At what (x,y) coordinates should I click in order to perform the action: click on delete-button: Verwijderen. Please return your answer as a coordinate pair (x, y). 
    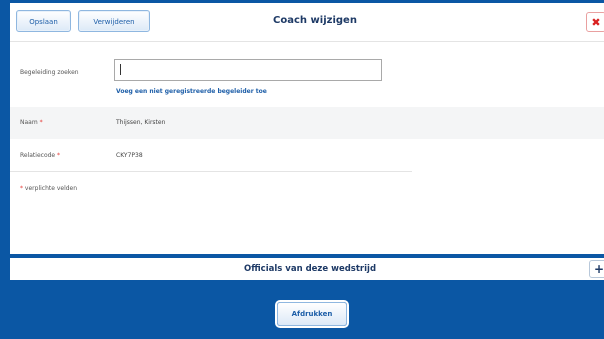
    Looking at the image, I should click on (114, 21).